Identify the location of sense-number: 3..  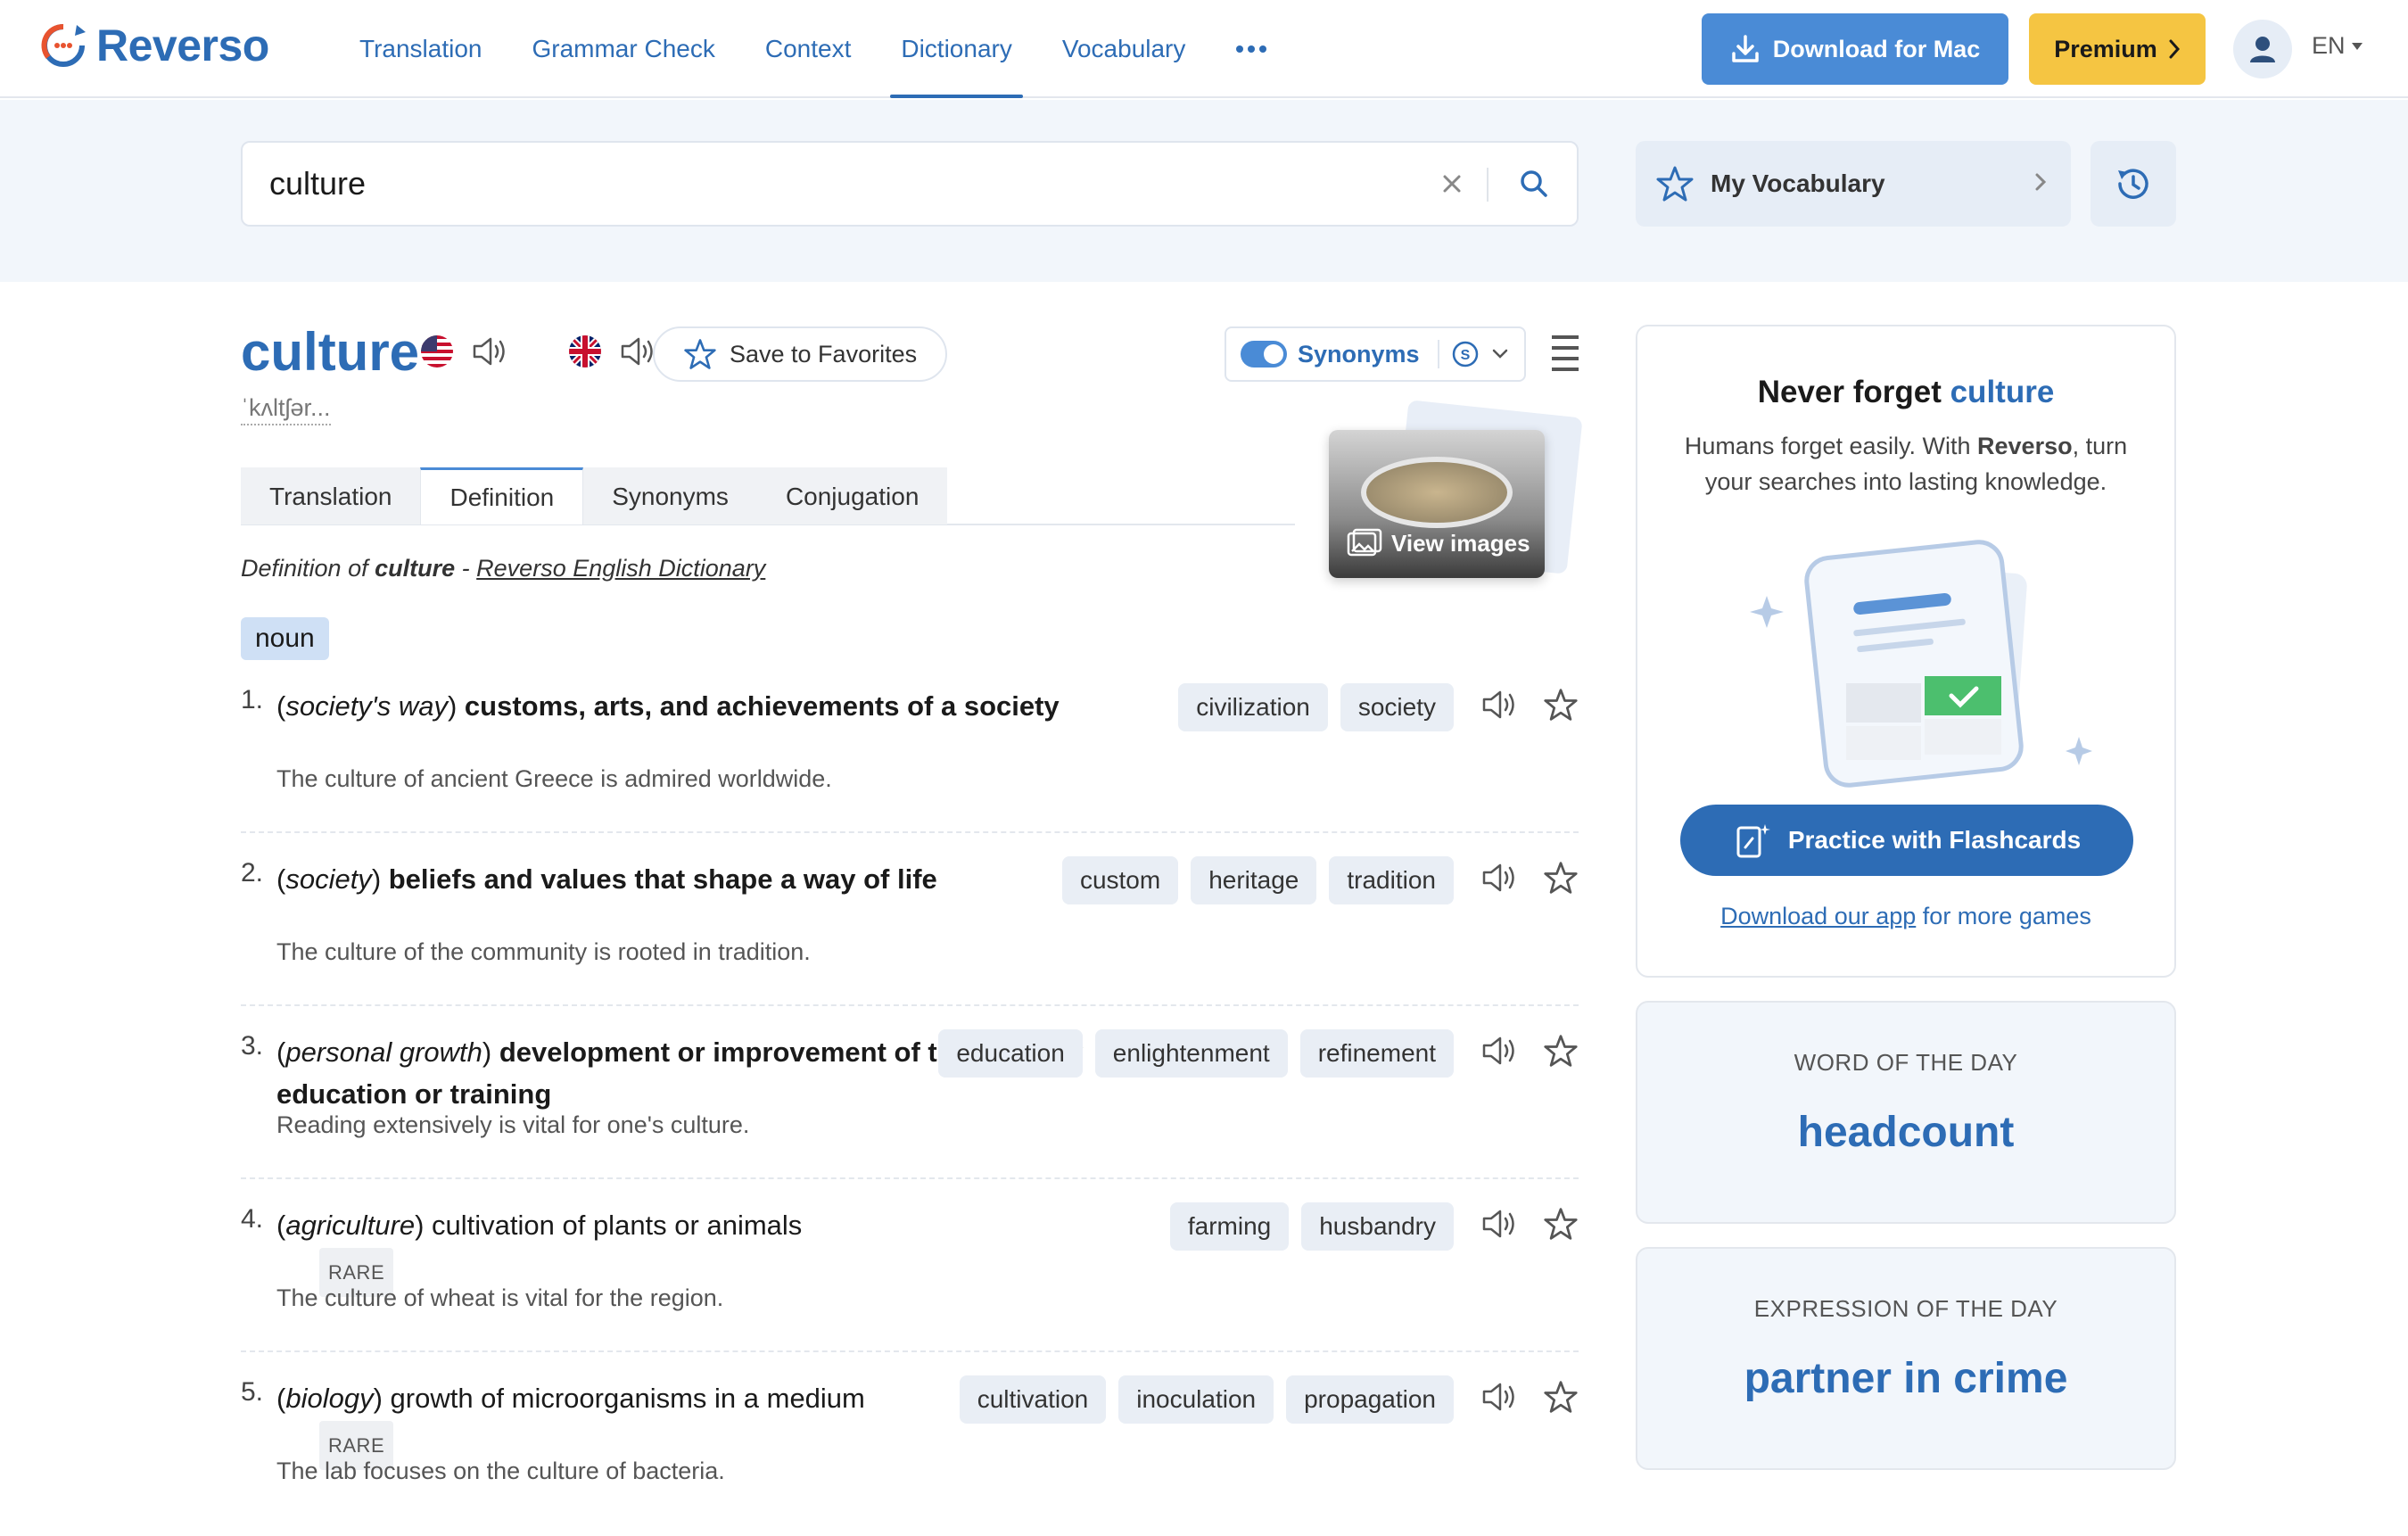
(252, 1046).